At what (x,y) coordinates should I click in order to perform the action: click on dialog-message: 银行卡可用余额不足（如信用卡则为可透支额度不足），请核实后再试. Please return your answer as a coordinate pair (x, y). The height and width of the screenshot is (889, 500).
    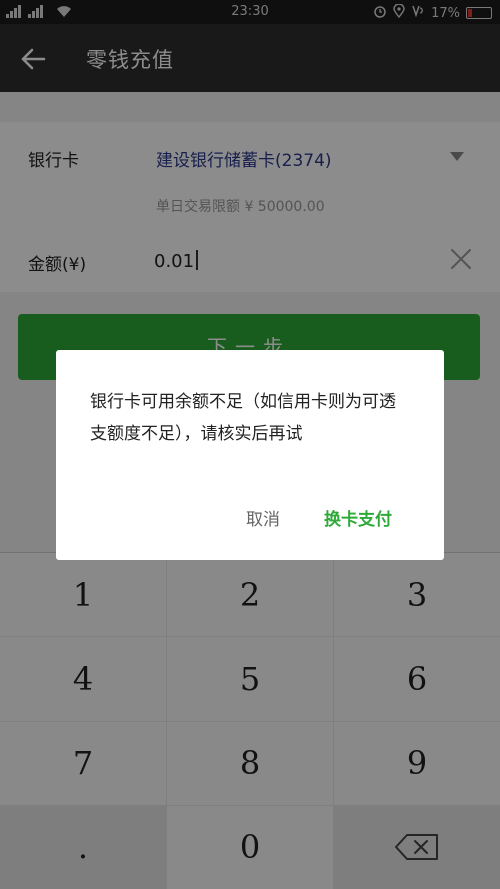
    Looking at the image, I should click on (243, 418).